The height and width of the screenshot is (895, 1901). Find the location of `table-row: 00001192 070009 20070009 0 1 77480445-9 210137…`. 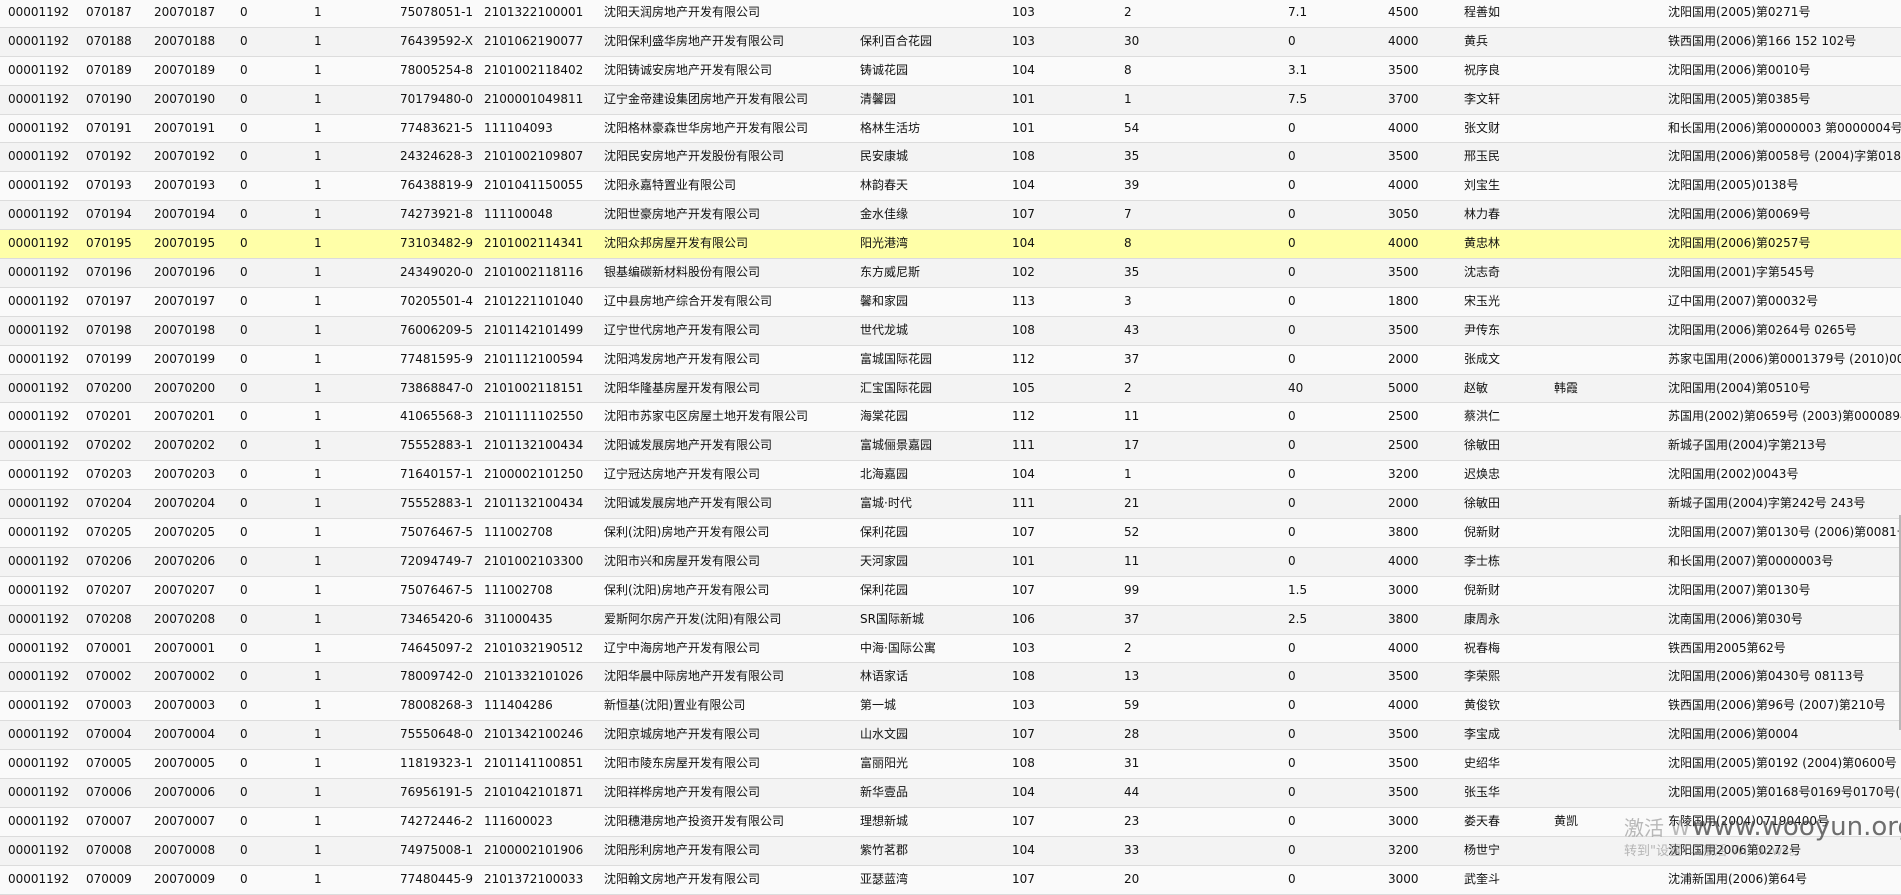

table-row: 00001192 070009 20070009 0 1 77480445-9 210137… is located at coordinates (950, 880).